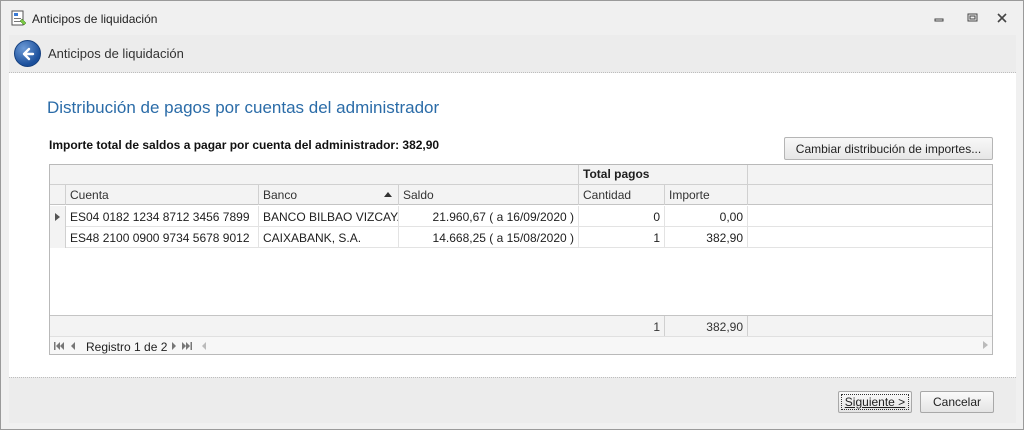 The width and height of the screenshot is (1024, 430). I want to click on column-header-cantidad: Cantidad, so click(622, 195).